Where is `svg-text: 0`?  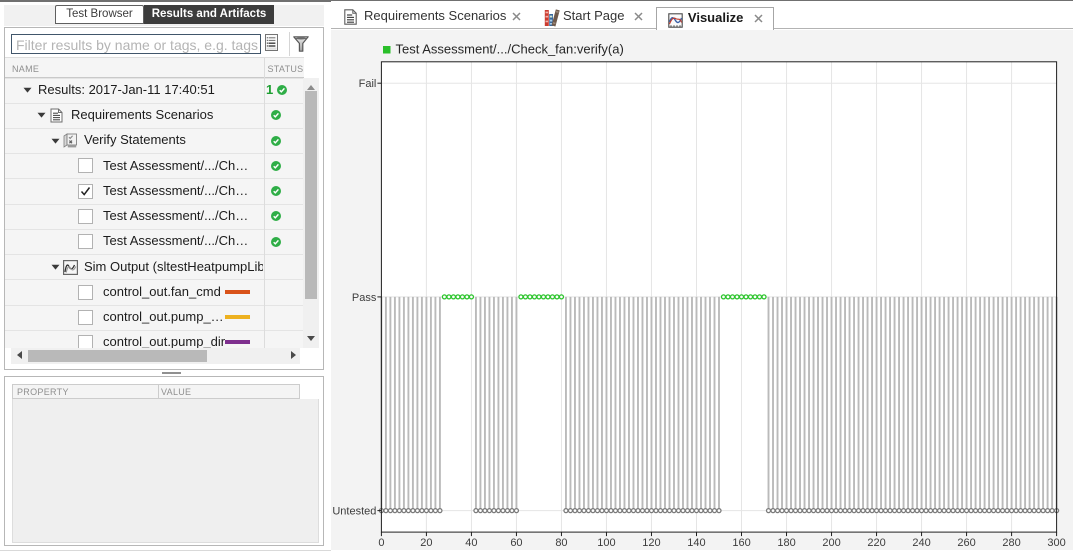 svg-text: 0 is located at coordinates (381, 543).